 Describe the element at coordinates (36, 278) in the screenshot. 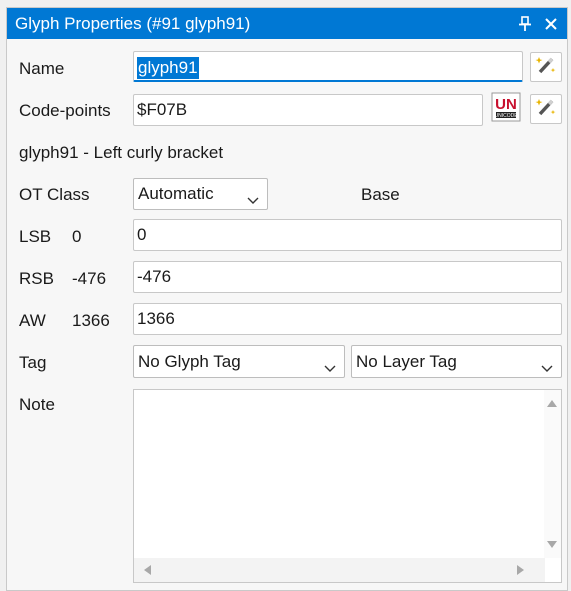

I see `rsb-label: RSB` at that location.